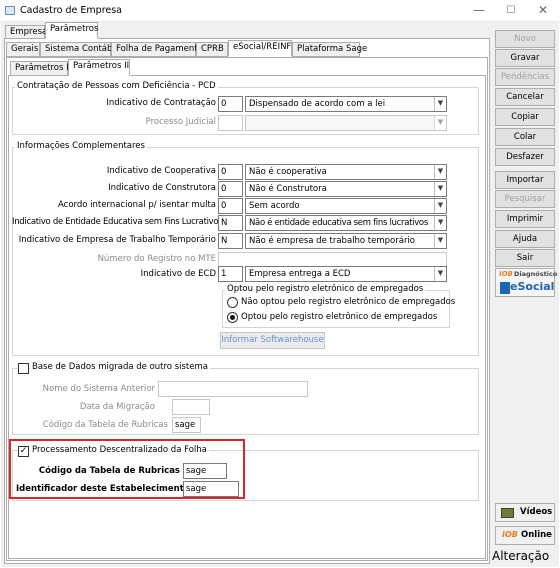  Describe the element at coordinates (180, 122) in the screenshot. I see `processo-judicial-label: Processo Judicial` at that location.